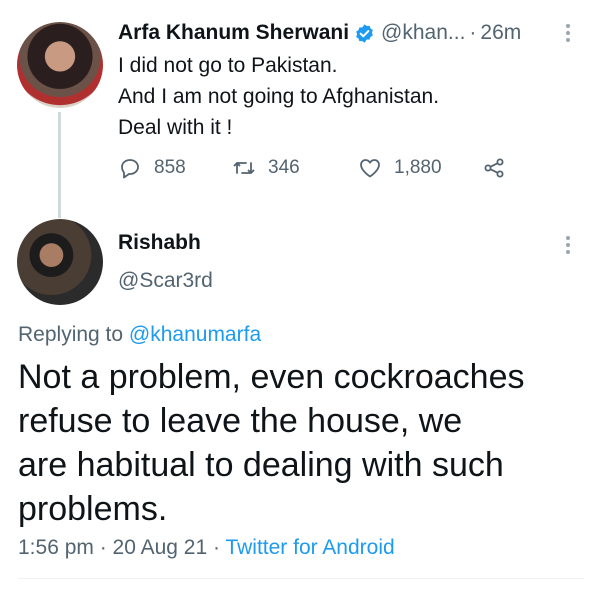  I want to click on tweet-actions: 858 346 1,880, so click(328, 168).